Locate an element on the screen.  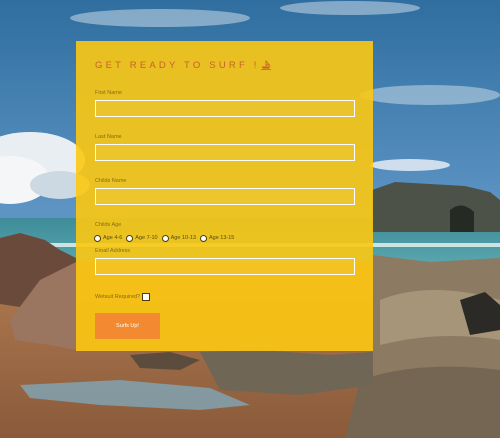
age-option-label: Age 13-15 is located at coordinates (221, 238).